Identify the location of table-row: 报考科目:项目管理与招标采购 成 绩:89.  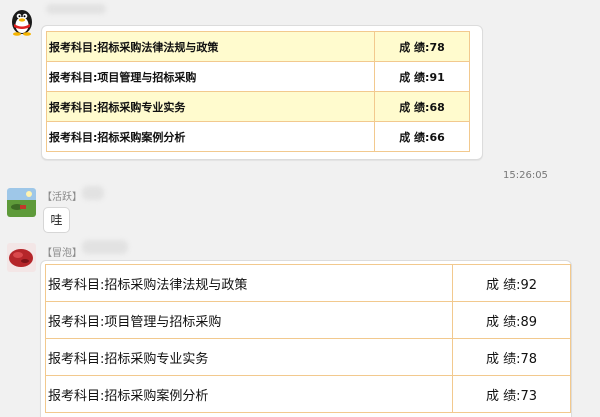
(308, 320).